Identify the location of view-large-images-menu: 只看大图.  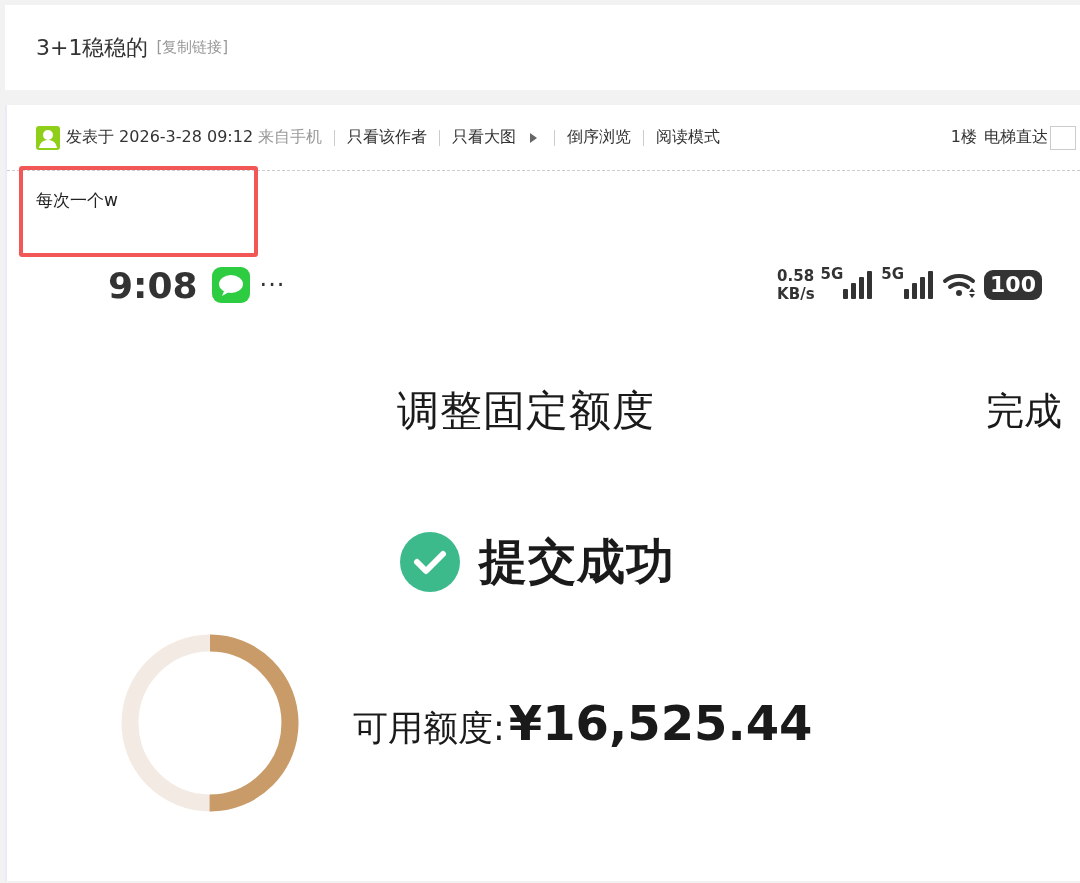
(497, 137).